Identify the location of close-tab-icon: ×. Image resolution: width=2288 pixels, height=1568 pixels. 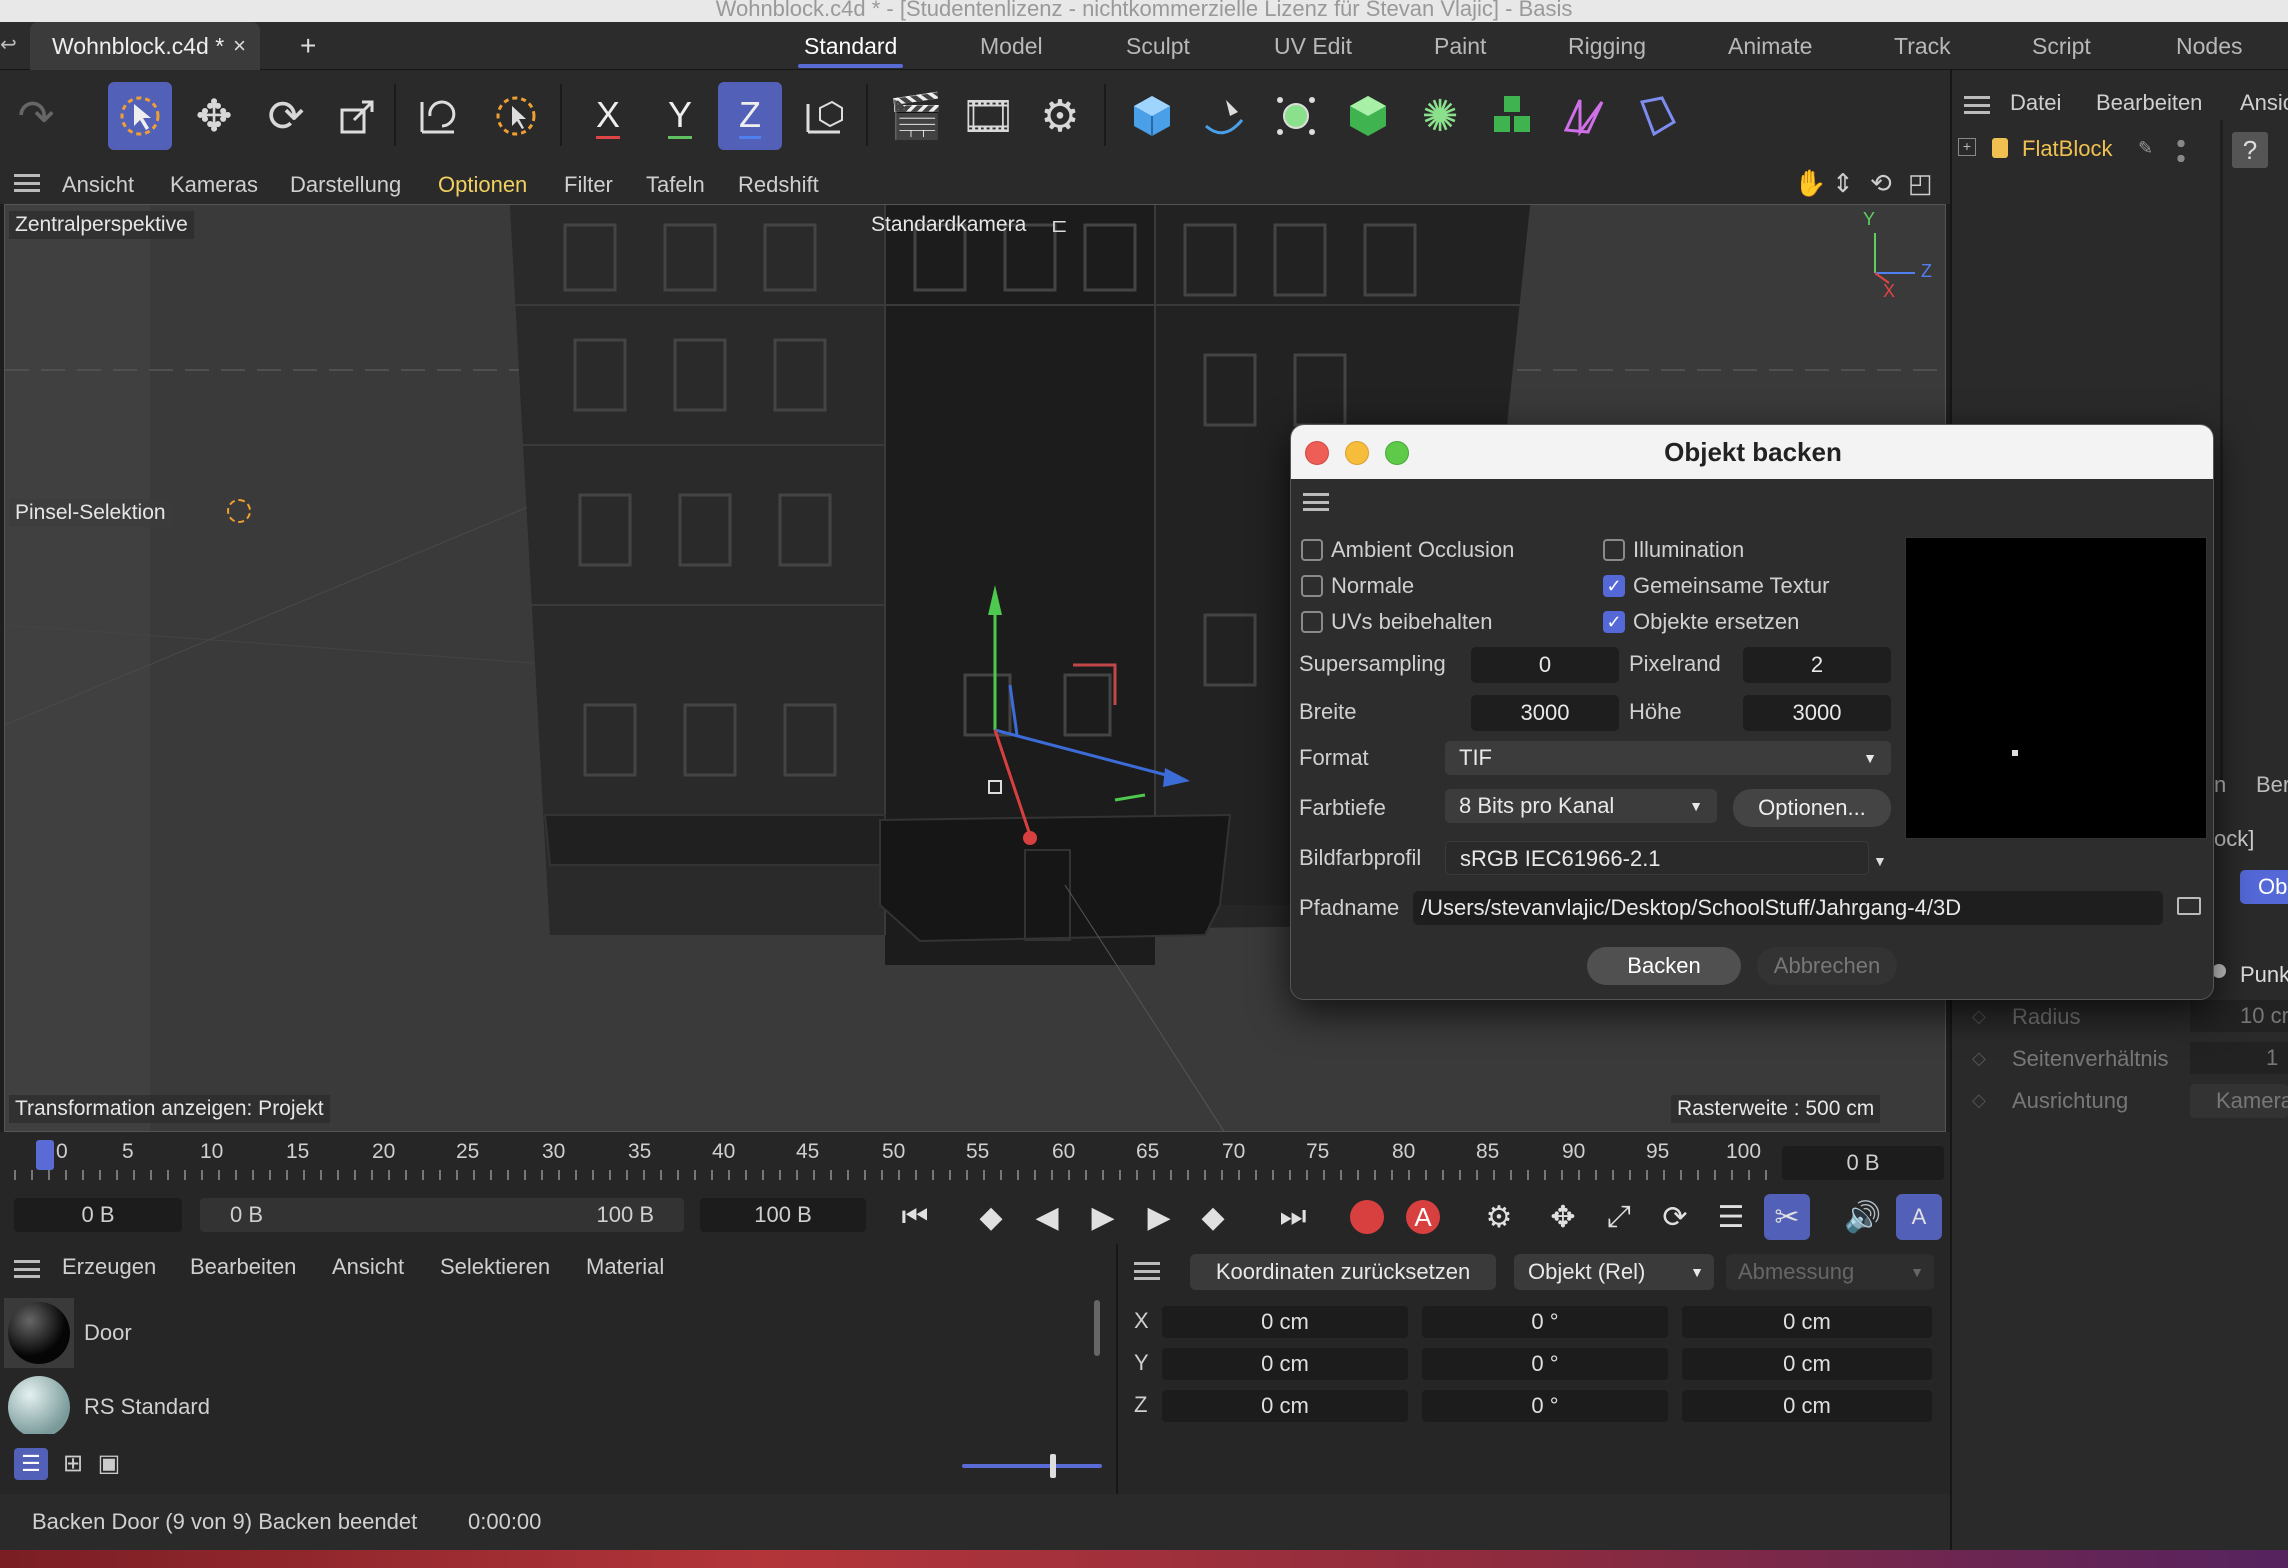
(239, 46).